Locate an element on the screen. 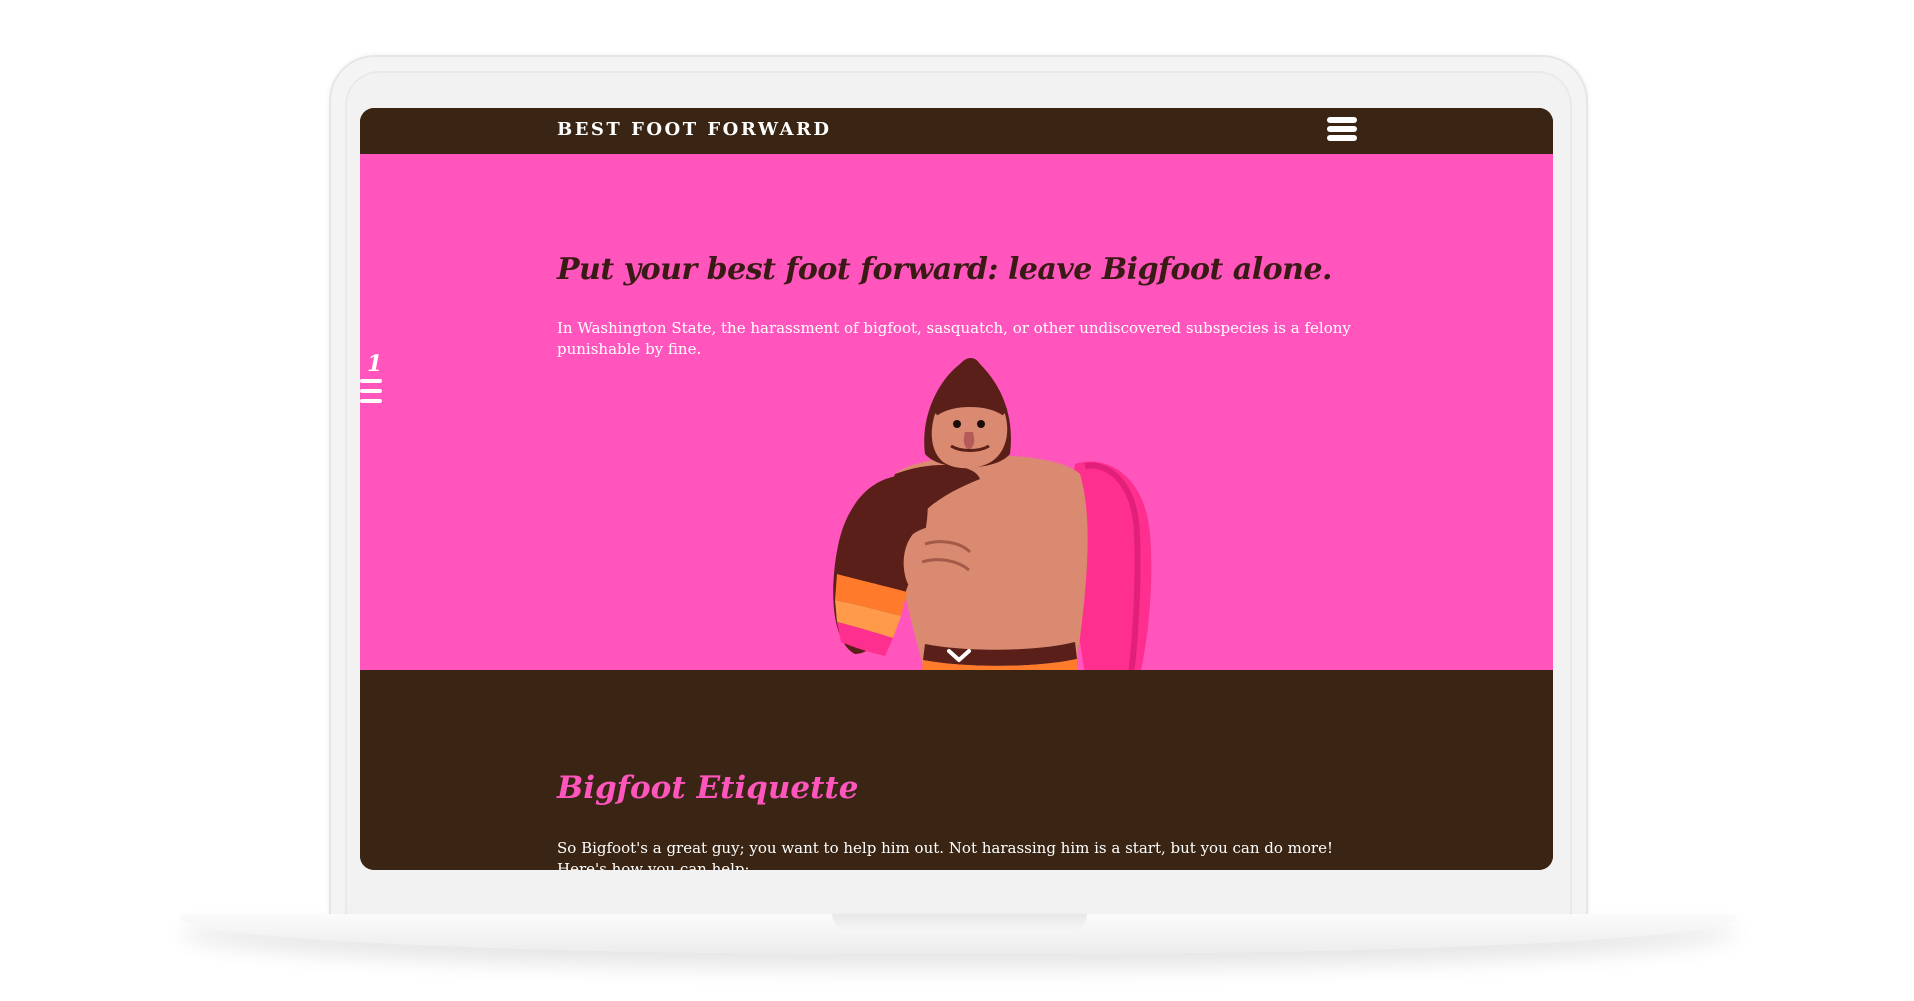 This screenshot has width=1914, height=1001. page-number: 1 is located at coordinates (375, 364).